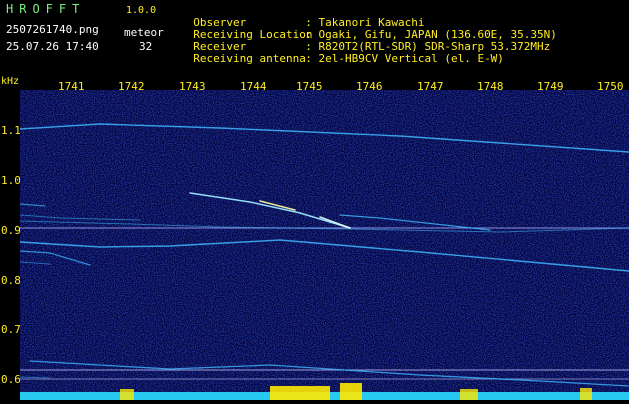 The width and height of the screenshot is (629, 404). Describe the element at coordinates (11, 379) in the screenshot. I see `y-tick-label: 0.6` at that location.